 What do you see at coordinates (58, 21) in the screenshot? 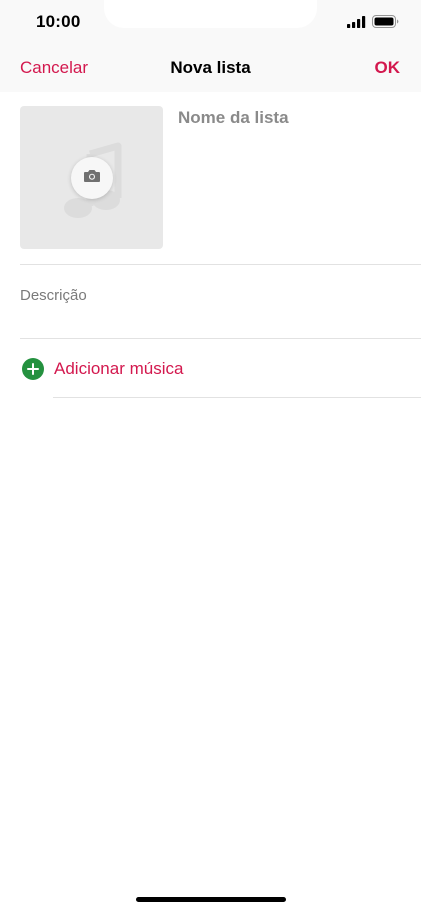
I see `status-time: 10:00` at bounding box center [58, 21].